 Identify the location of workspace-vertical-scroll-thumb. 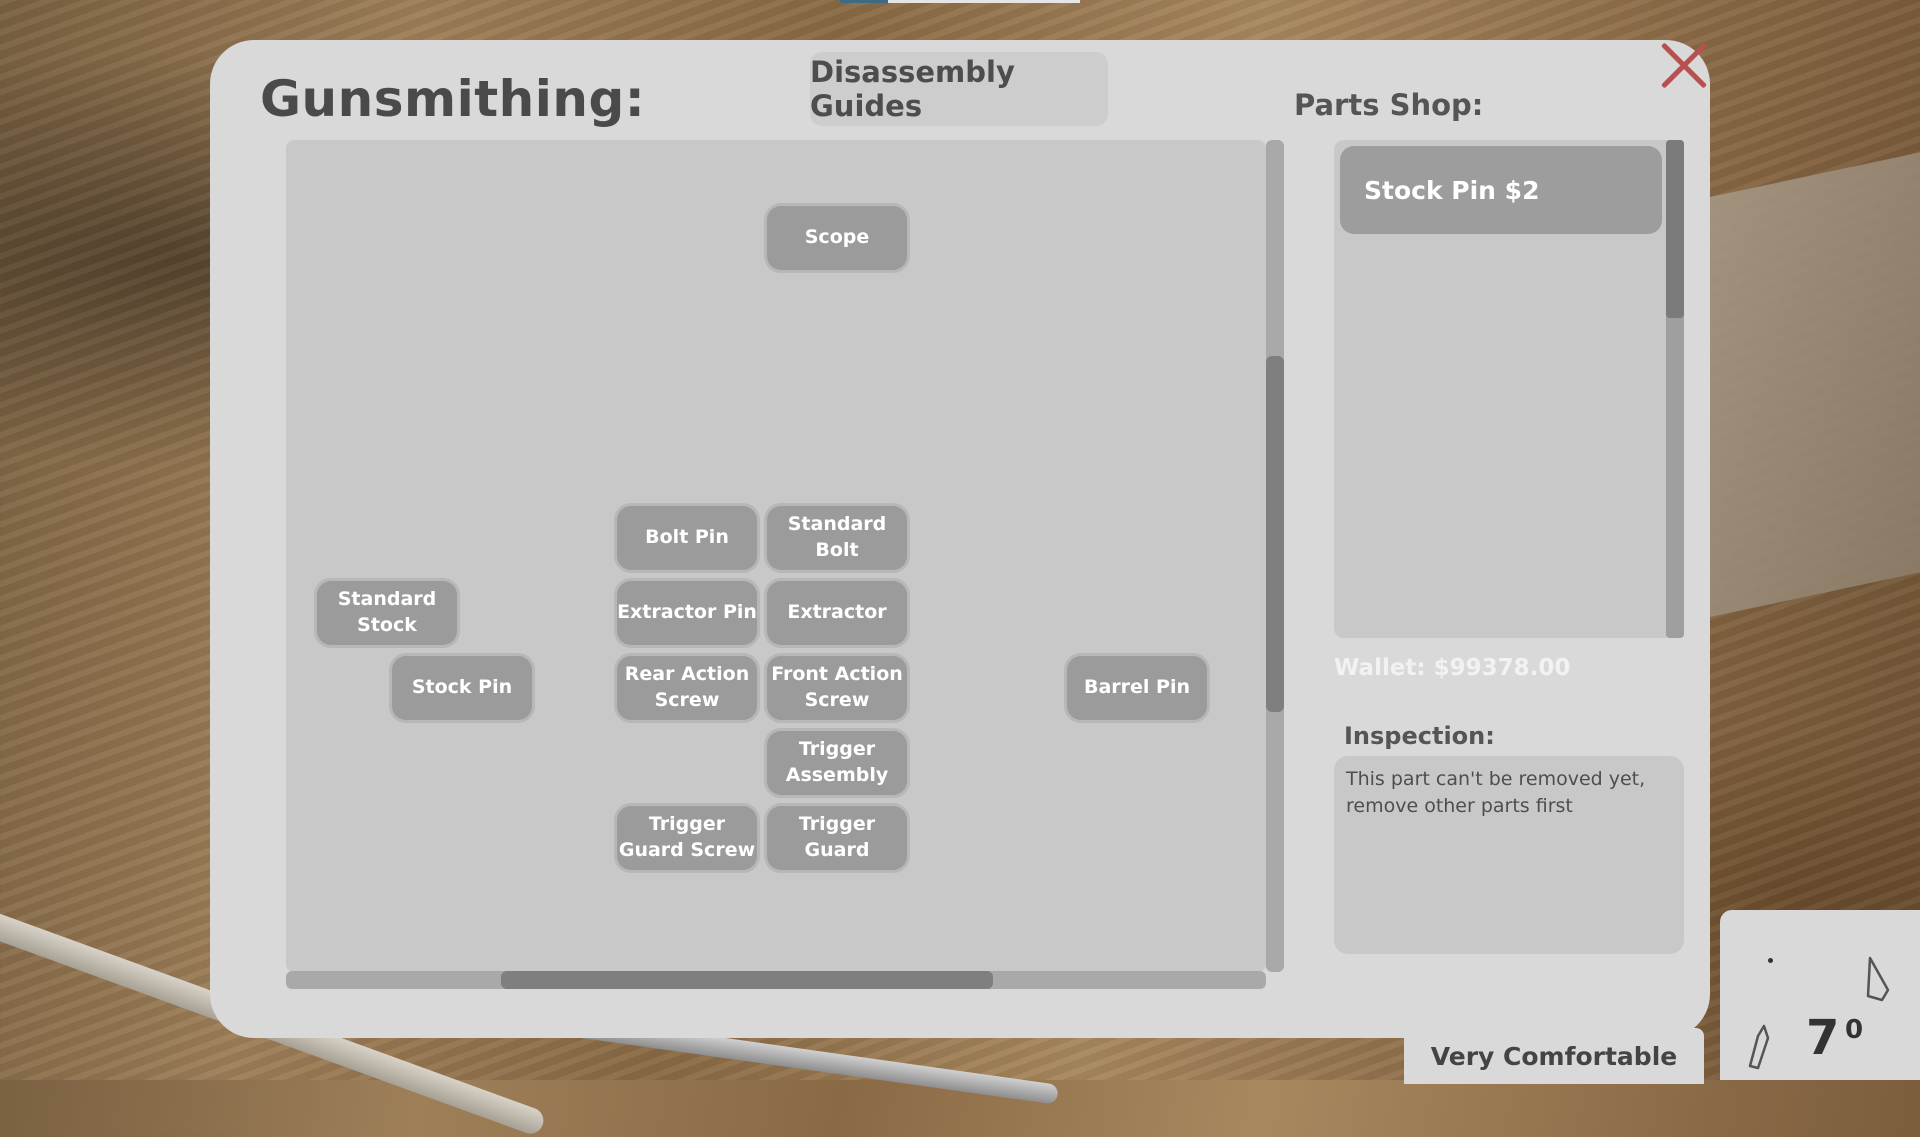
(1275, 534).